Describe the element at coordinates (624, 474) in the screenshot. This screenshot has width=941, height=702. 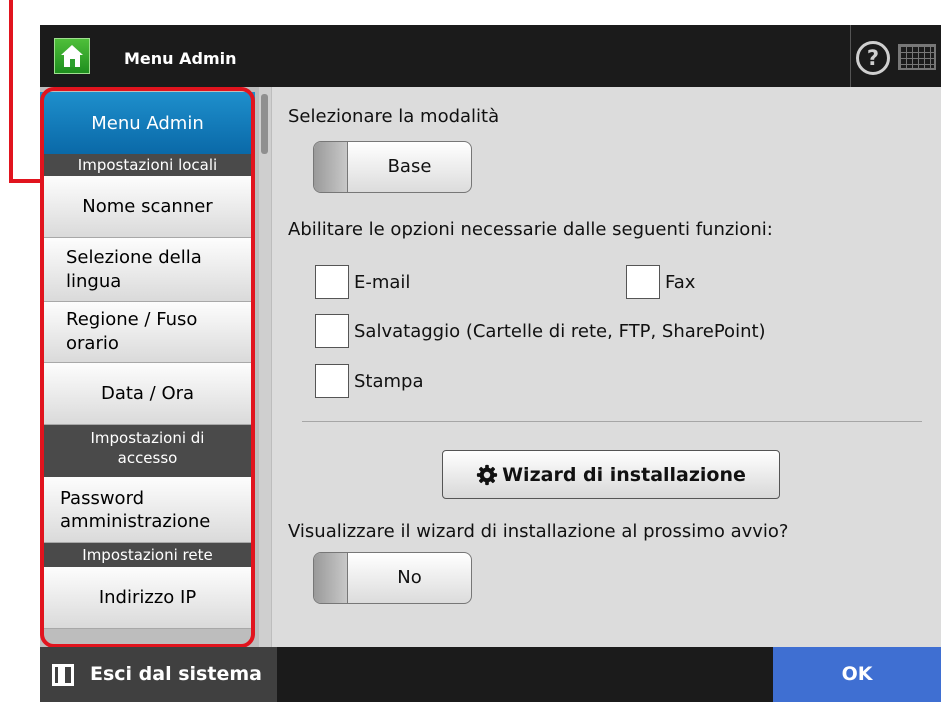
I see `wizard-button-label: Wizard di installazione` at that location.